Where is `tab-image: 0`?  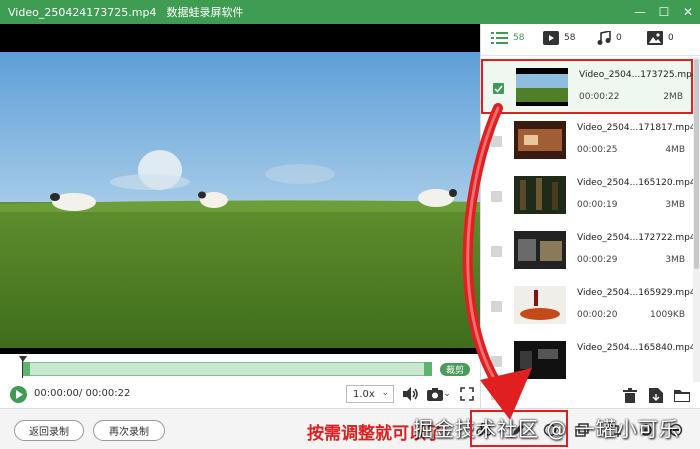 tab-image: 0 is located at coordinates (660, 38).